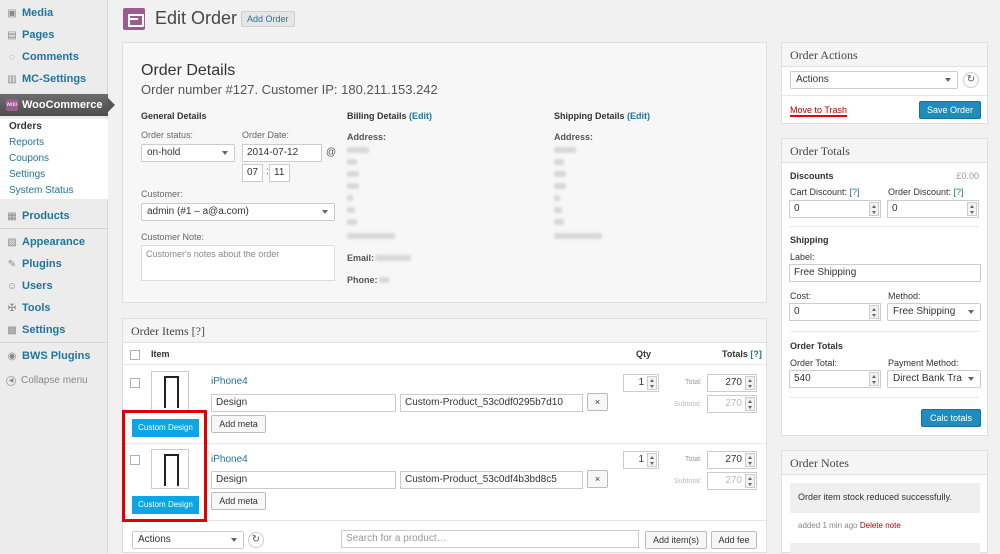  What do you see at coordinates (602, 116) in the screenshot?
I see `shipping-details-heading: Shipping Details (Edit)` at bounding box center [602, 116].